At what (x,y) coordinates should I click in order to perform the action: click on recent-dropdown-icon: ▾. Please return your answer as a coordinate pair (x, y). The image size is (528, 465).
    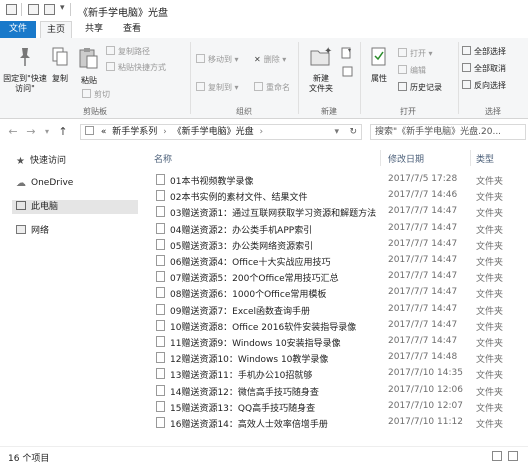
    Looking at the image, I should click on (47, 132).